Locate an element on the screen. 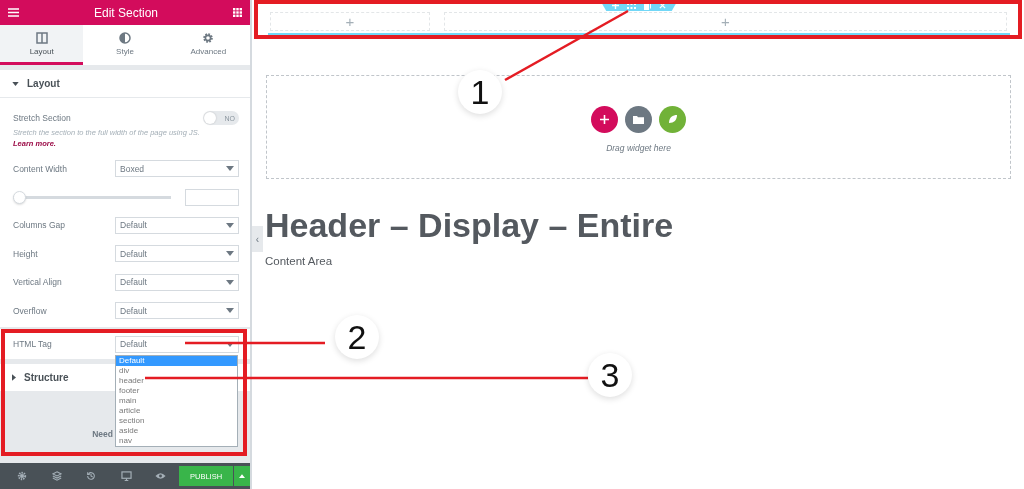 This screenshot has width=1024, height=489. field-label: Vertical Align is located at coordinates (37, 282).